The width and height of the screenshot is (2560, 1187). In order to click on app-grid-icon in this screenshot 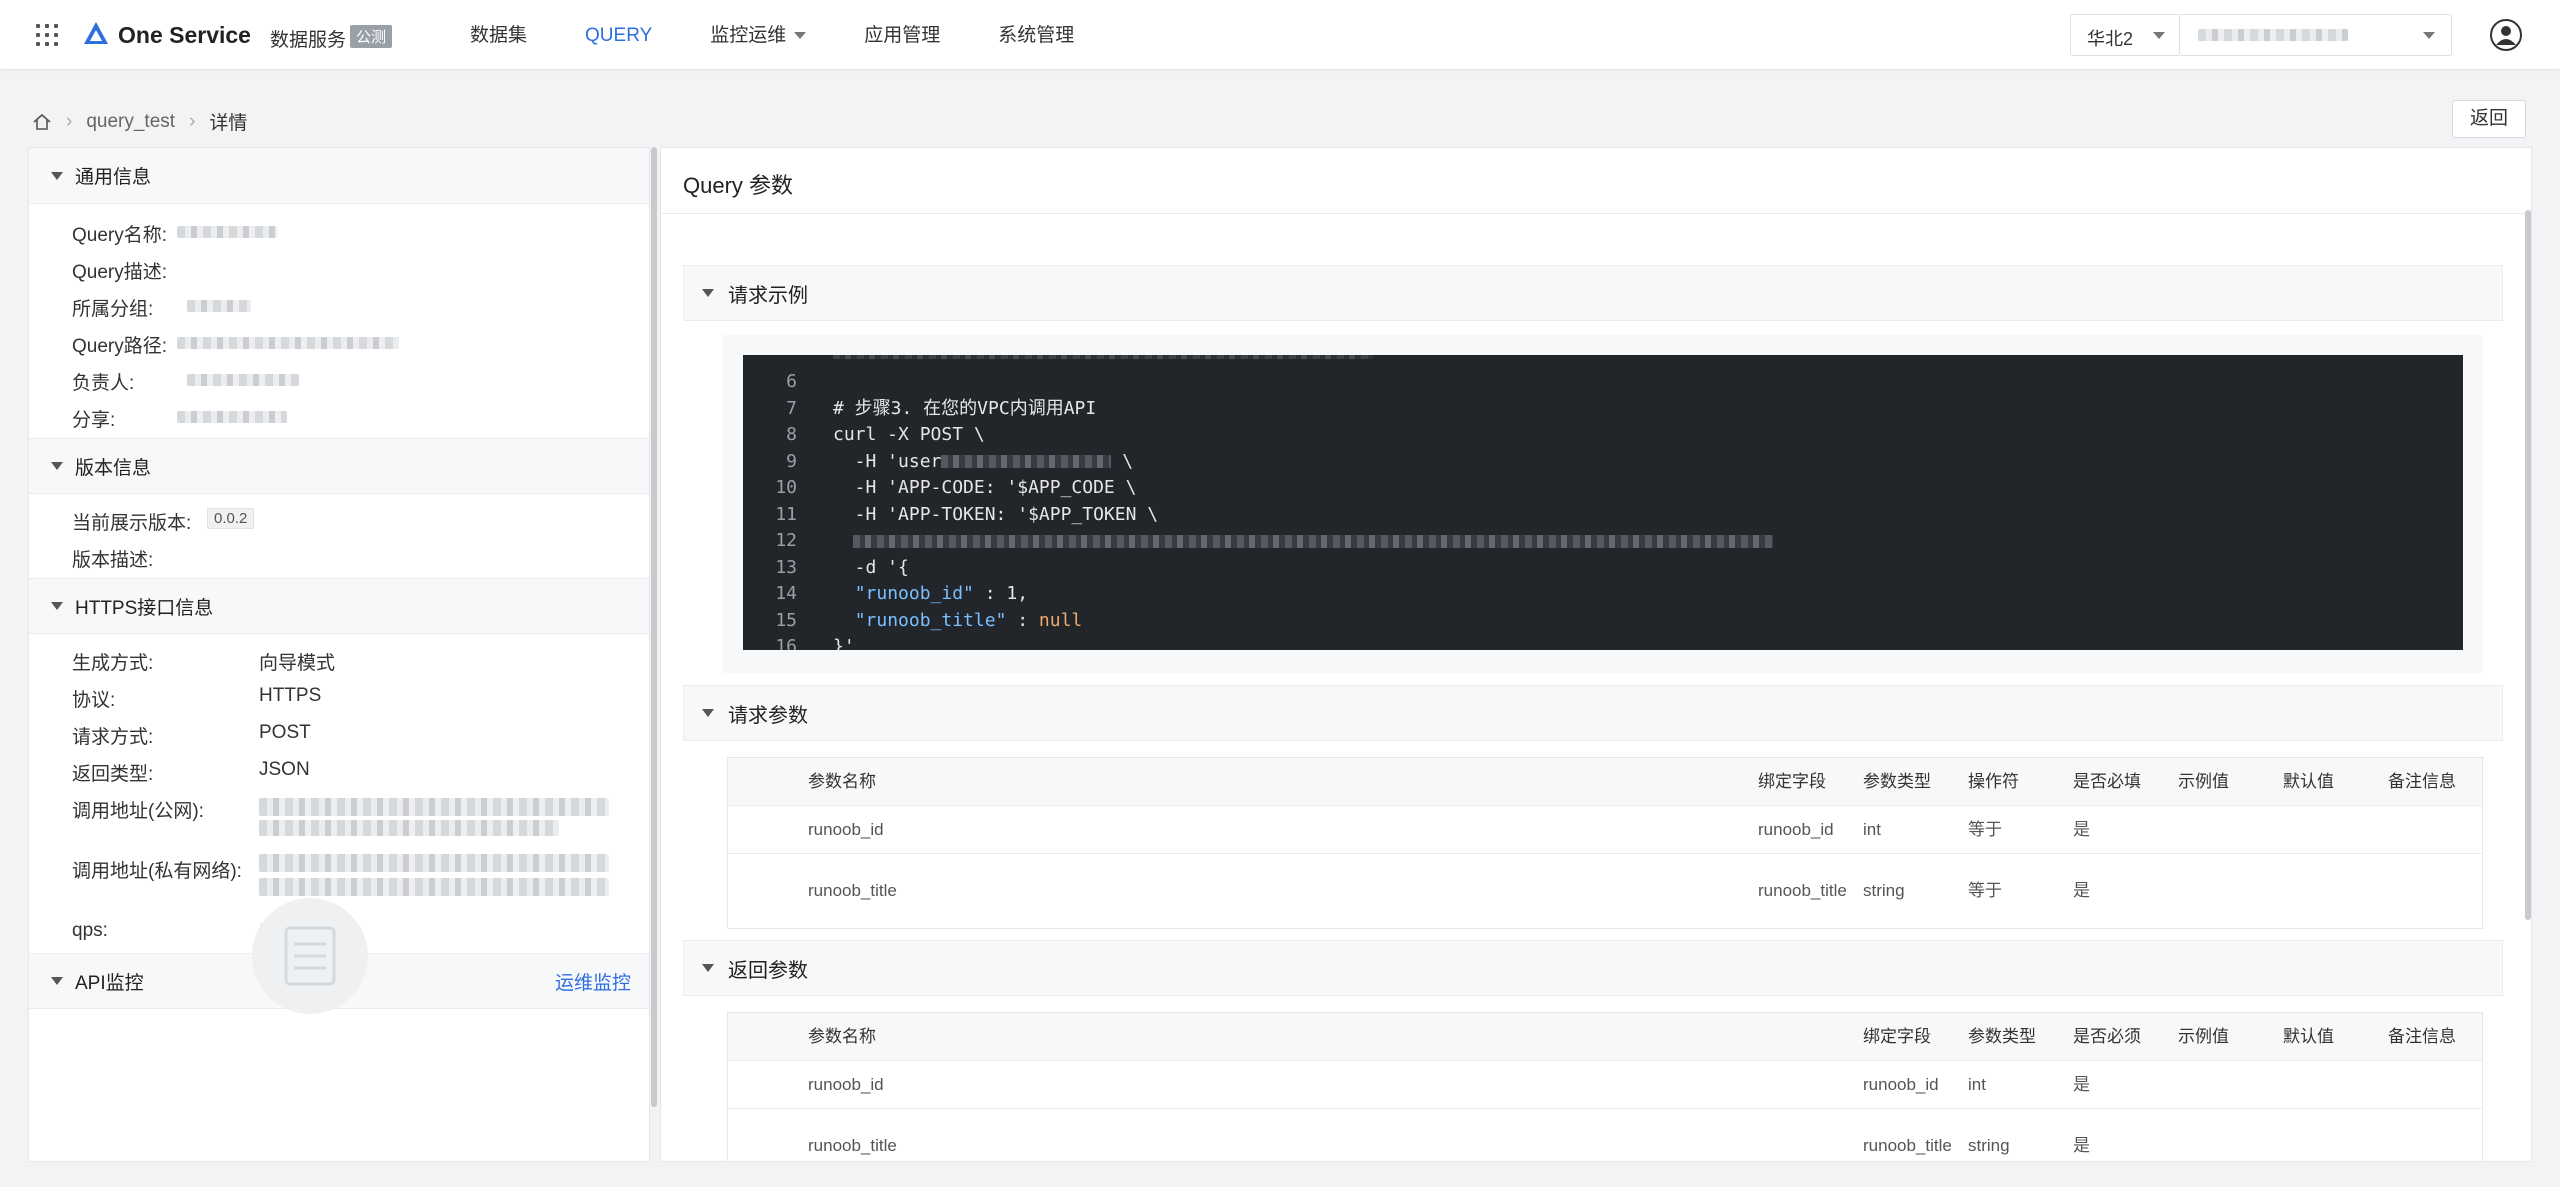, I will do `click(47, 35)`.